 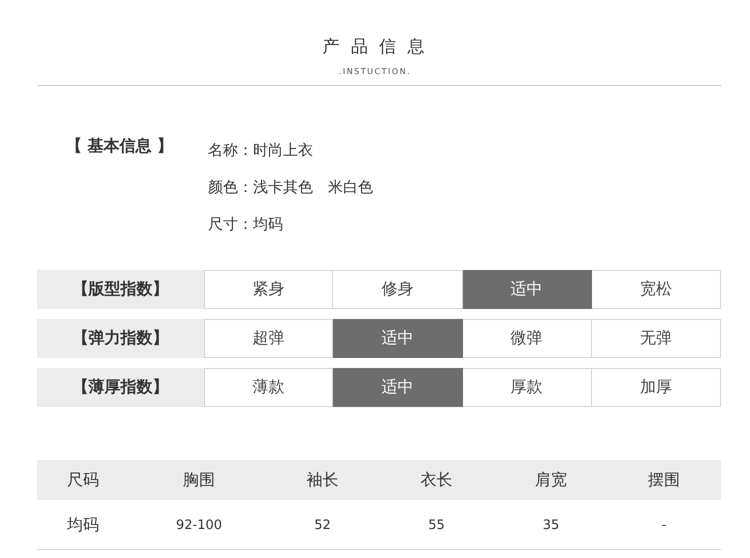 What do you see at coordinates (656, 289) in the screenshot?
I see `index-option: 宽松` at bounding box center [656, 289].